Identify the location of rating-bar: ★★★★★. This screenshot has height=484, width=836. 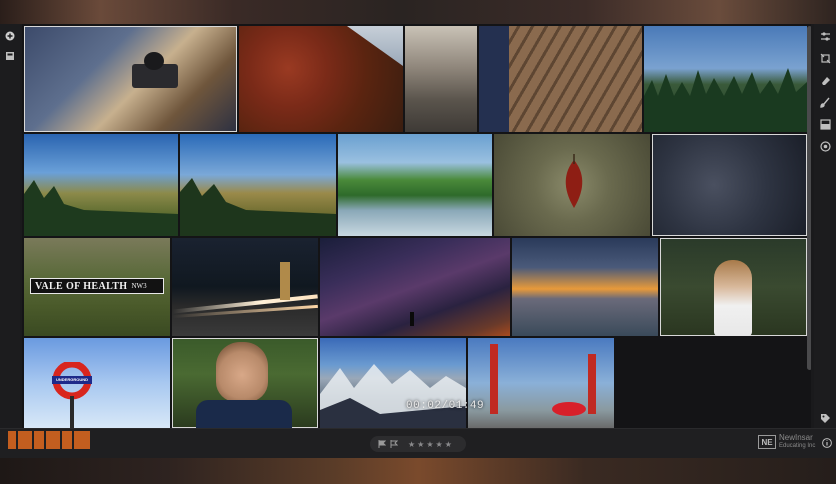
(418, 444).